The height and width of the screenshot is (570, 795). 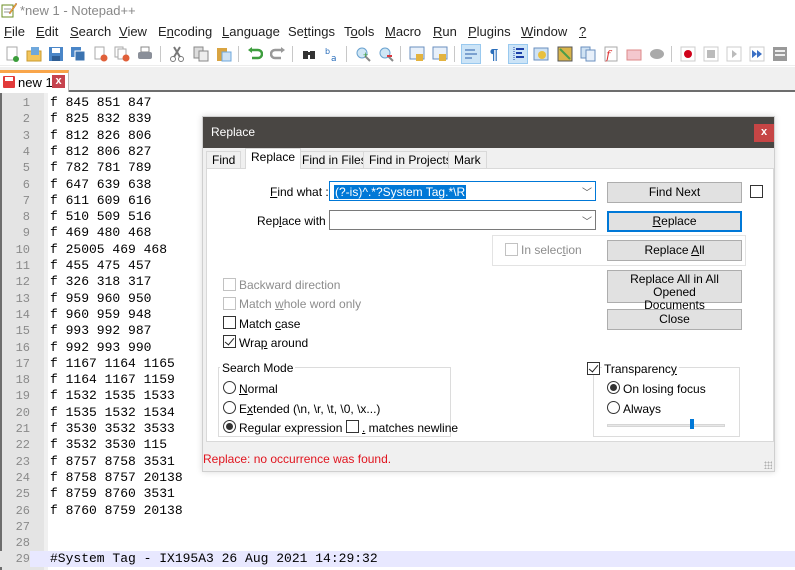 I want to click on editor-line: 25 f 8759 8760 3531, so click(x=397, y=494).